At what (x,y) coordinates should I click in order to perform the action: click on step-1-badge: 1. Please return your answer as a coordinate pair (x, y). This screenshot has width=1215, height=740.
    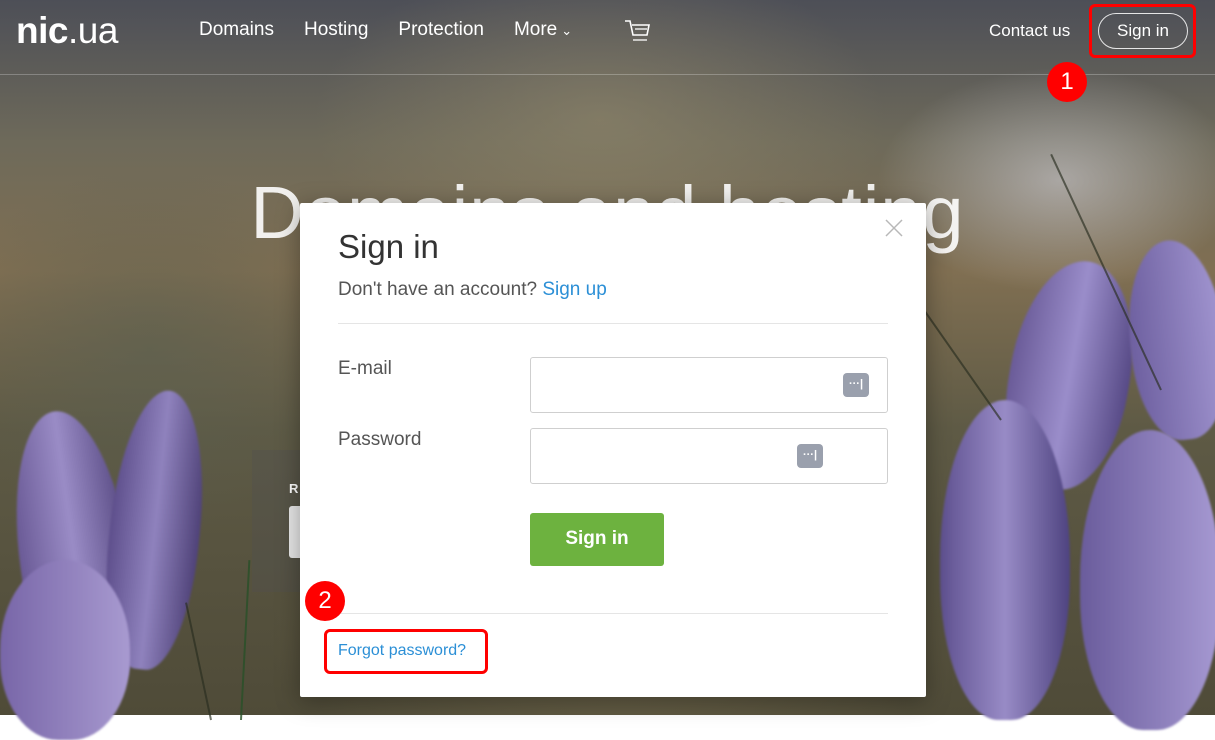
    Looking at the image, I should click on (1067, 82).